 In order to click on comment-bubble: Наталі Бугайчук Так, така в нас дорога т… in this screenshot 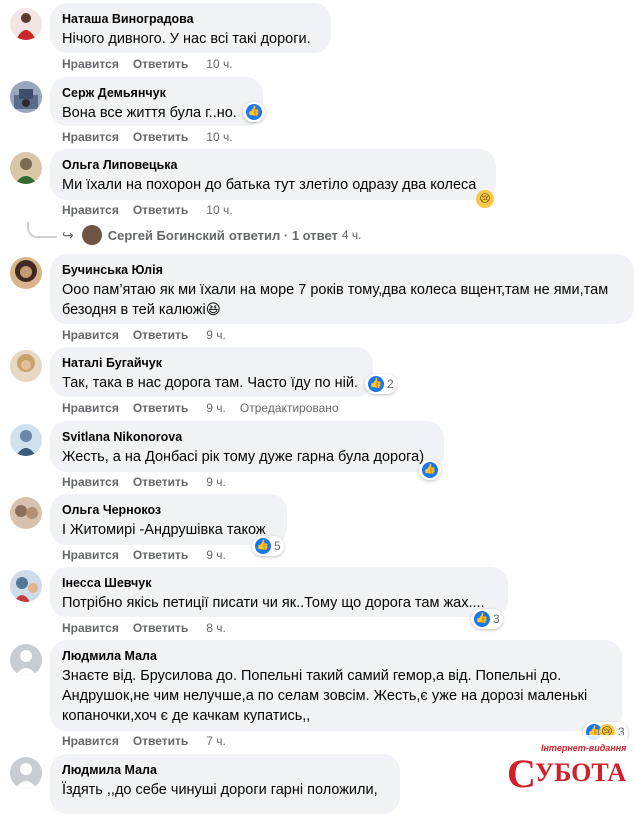, I will do `click(211, 372)`.